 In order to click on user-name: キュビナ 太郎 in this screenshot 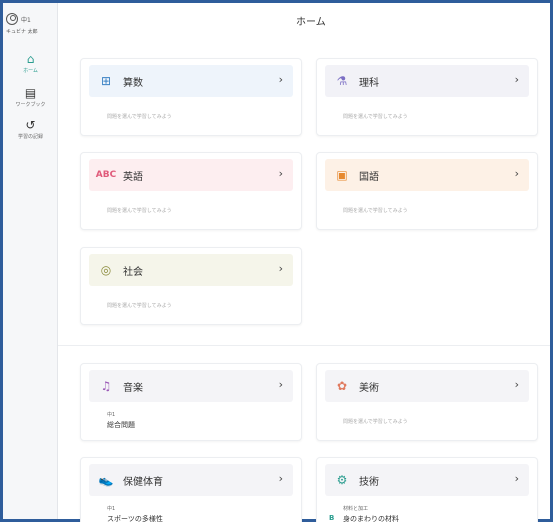, I will do `click(22, 32)`.